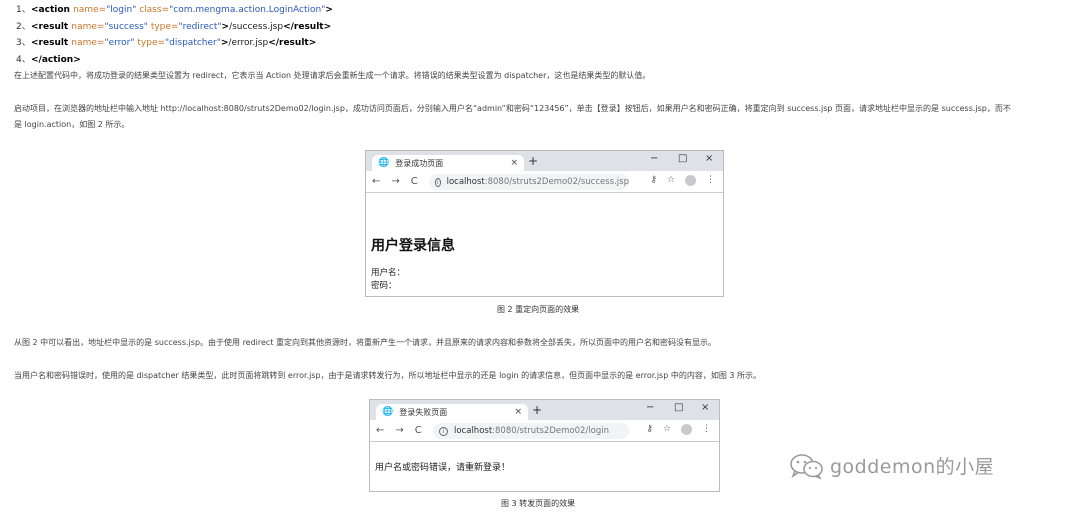 Image resolution: width=1080 pixels, height=520 pixels. Describe the element at coordinates (52, 10) in the screenshot. I see `code-token: <action` at that location.